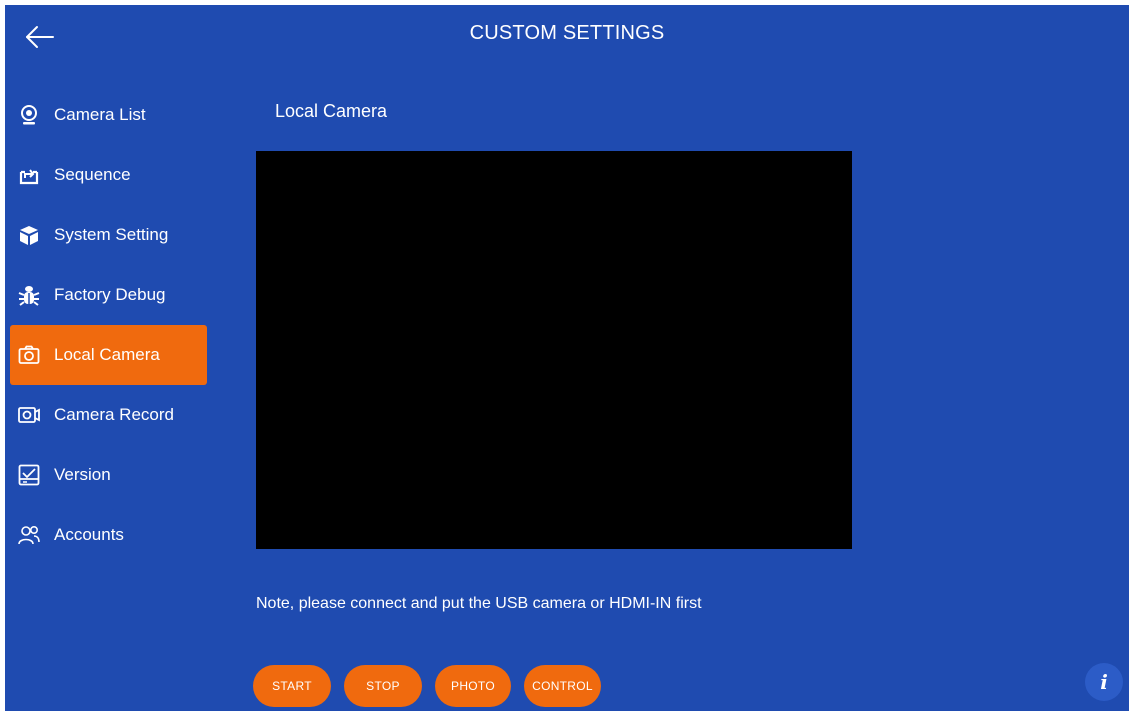 This screenshot has height=711, width=1129. I want to click on photo-button: PHOTO, so click(473, 686).